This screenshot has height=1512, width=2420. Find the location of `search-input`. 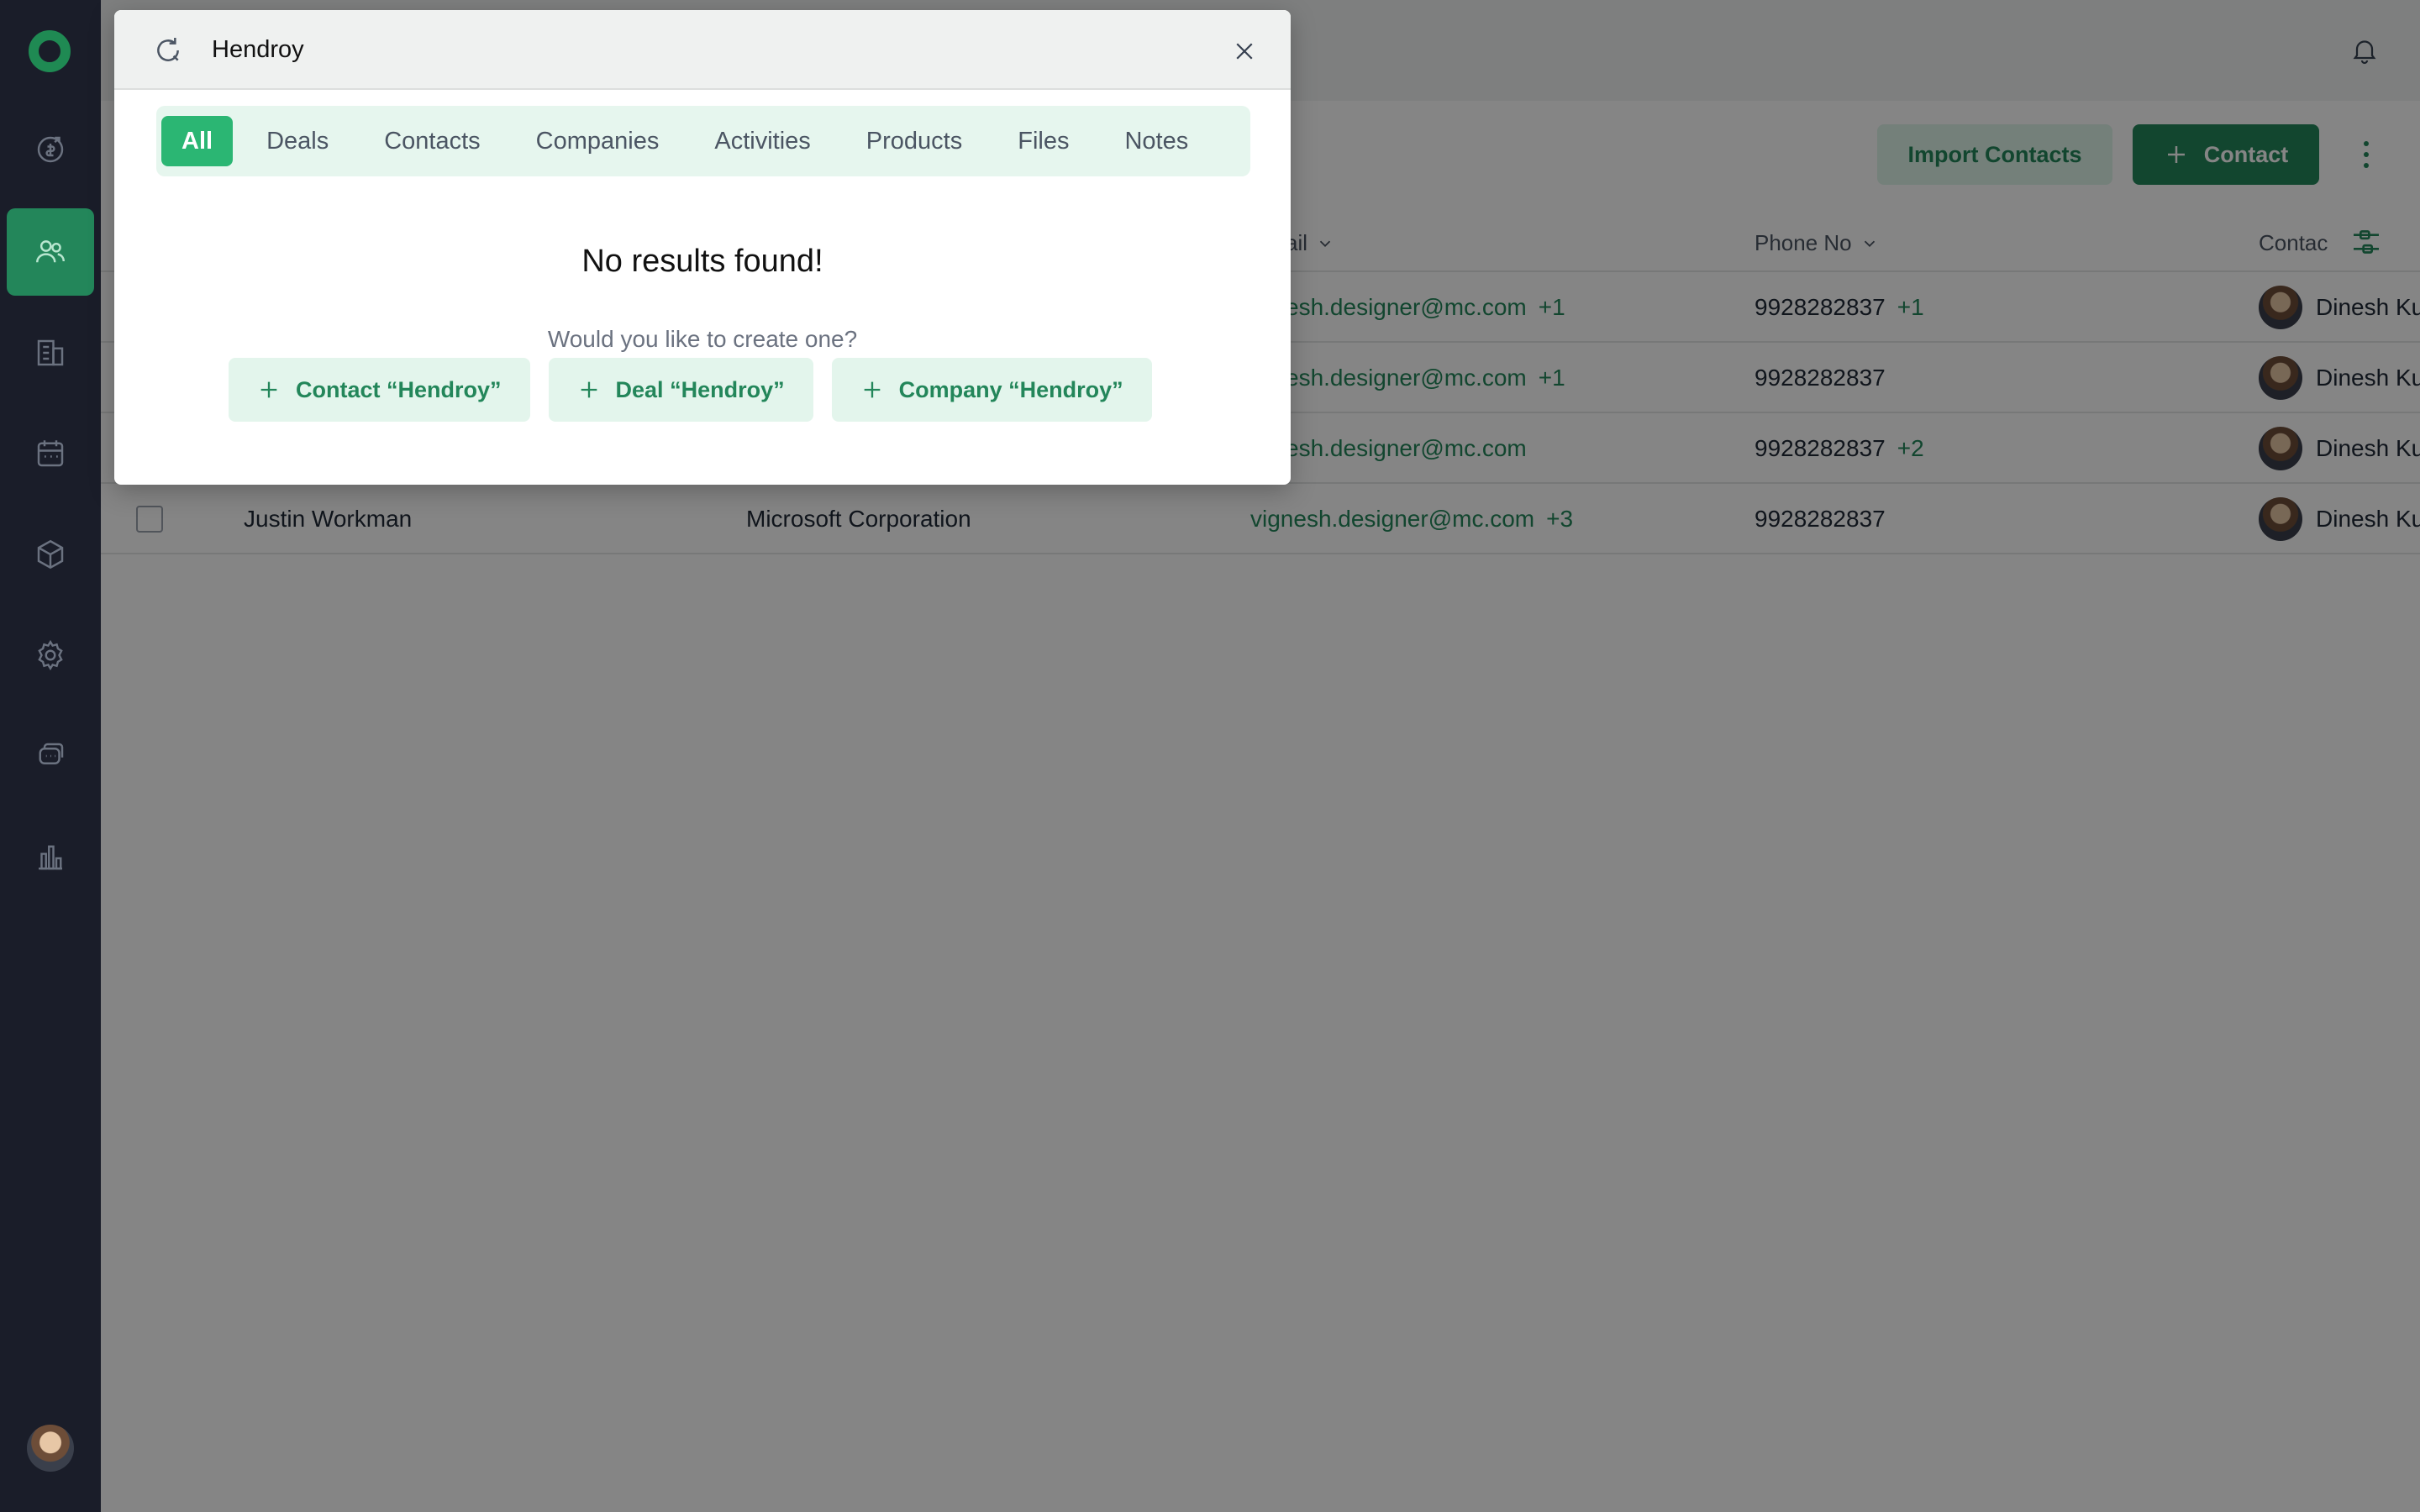

search-input is located at coordinates (695, 50).